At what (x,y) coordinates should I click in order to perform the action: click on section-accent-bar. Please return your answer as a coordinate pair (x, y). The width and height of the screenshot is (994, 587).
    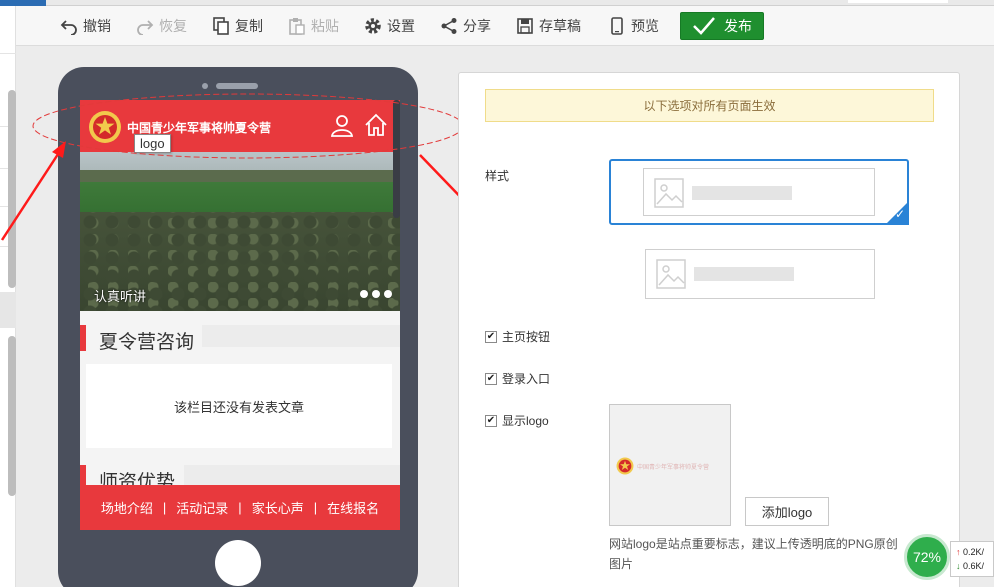
    Looking at the image, I should click on (83, 338).